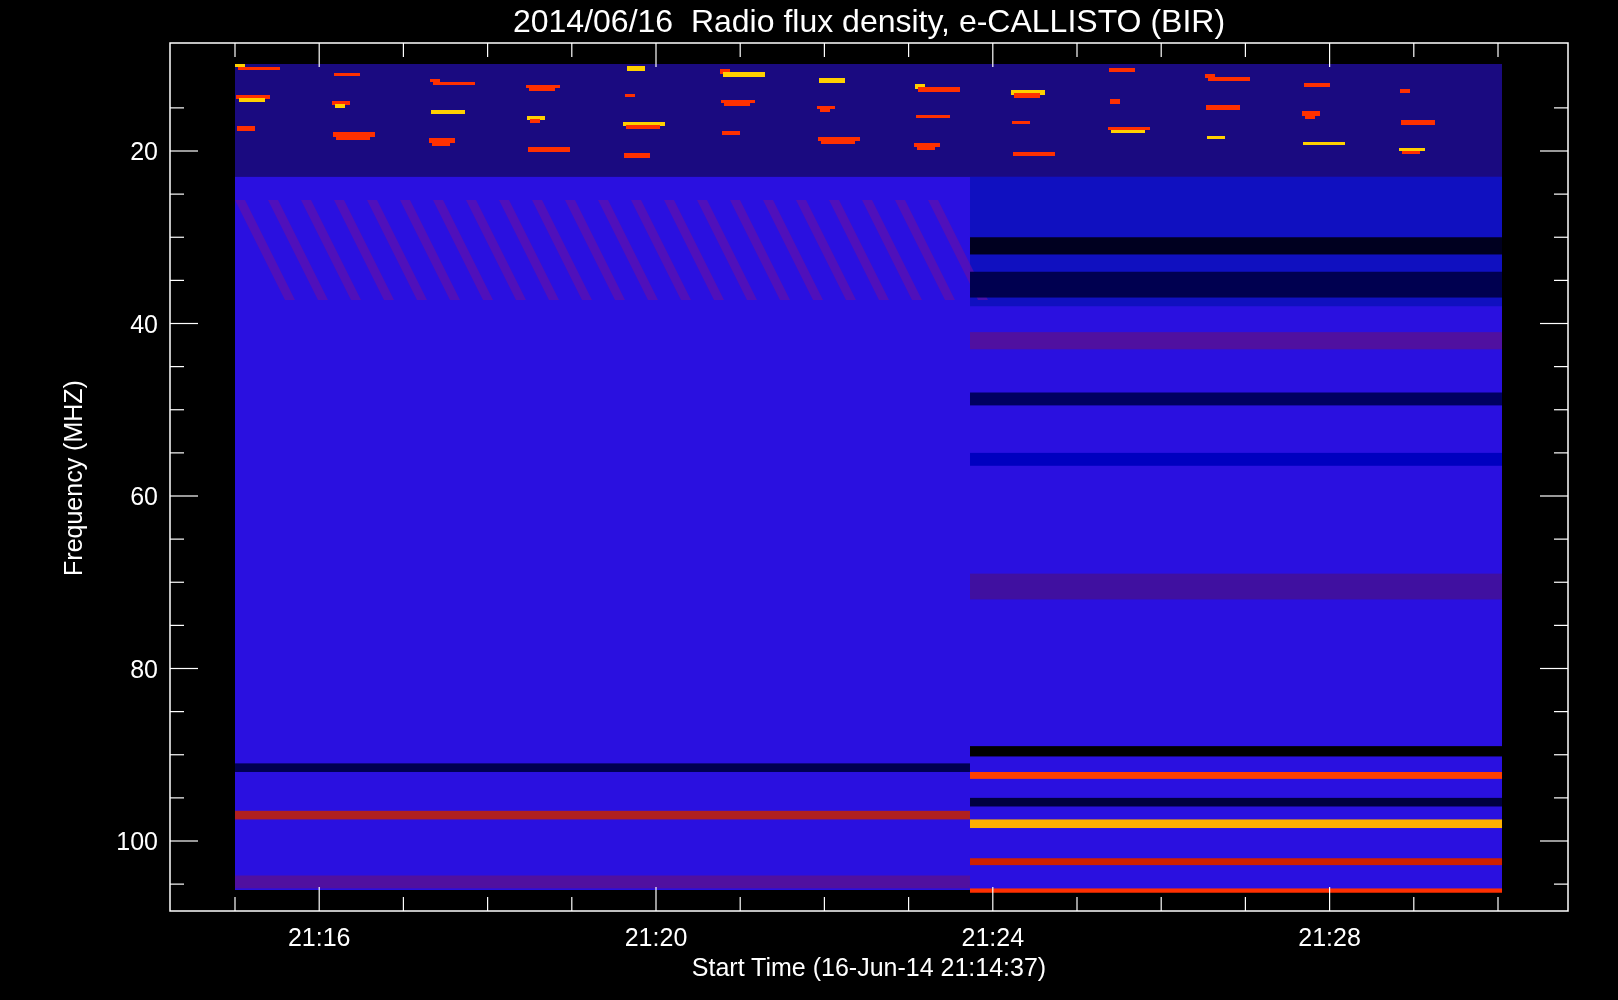  Describe the element at coordinates (144, 496) in the screenshot. I see `y-tick-label: 60` at that location.